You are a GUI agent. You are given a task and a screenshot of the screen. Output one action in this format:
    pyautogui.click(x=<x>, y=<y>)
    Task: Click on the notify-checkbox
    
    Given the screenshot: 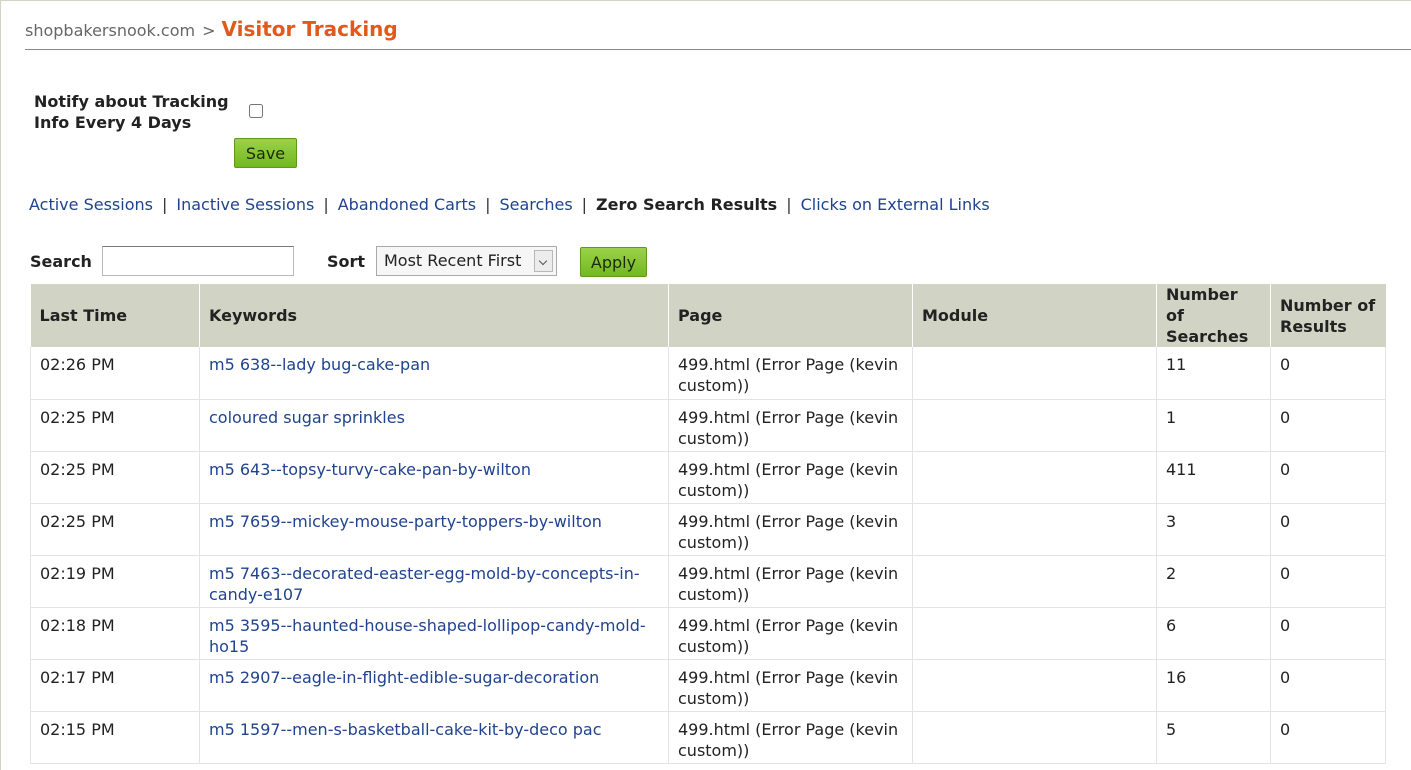 What is the action you would take?
    pyautogui.click(x=256, y=111)
    